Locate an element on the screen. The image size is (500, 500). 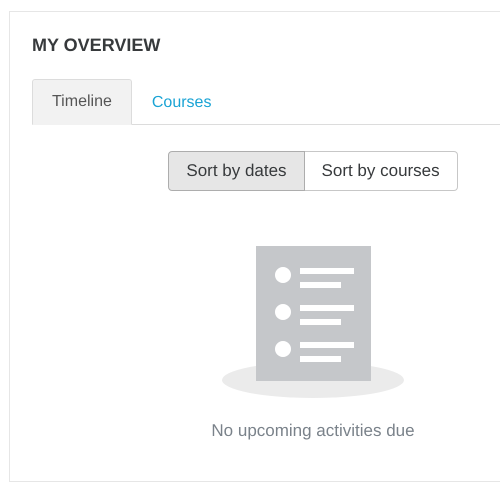
sort-button: Sort by courses is located at coordinates (381, 171).